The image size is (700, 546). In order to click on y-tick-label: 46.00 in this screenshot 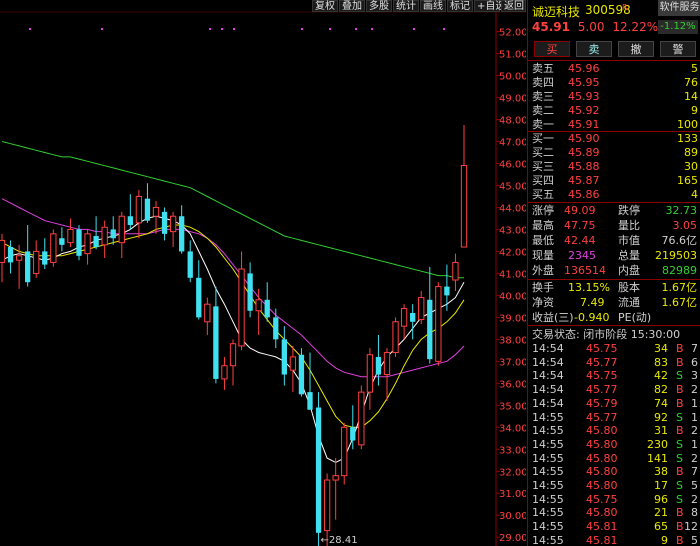, I will do `click(512, 164)`.